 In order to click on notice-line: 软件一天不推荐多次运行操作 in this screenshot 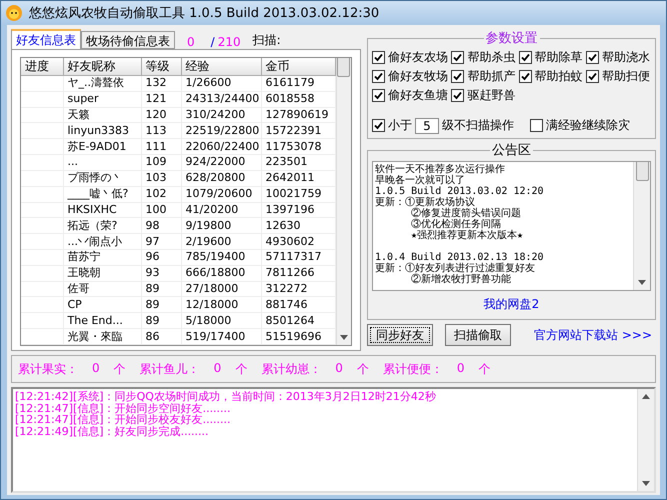, I will do `click(440, 169)`.